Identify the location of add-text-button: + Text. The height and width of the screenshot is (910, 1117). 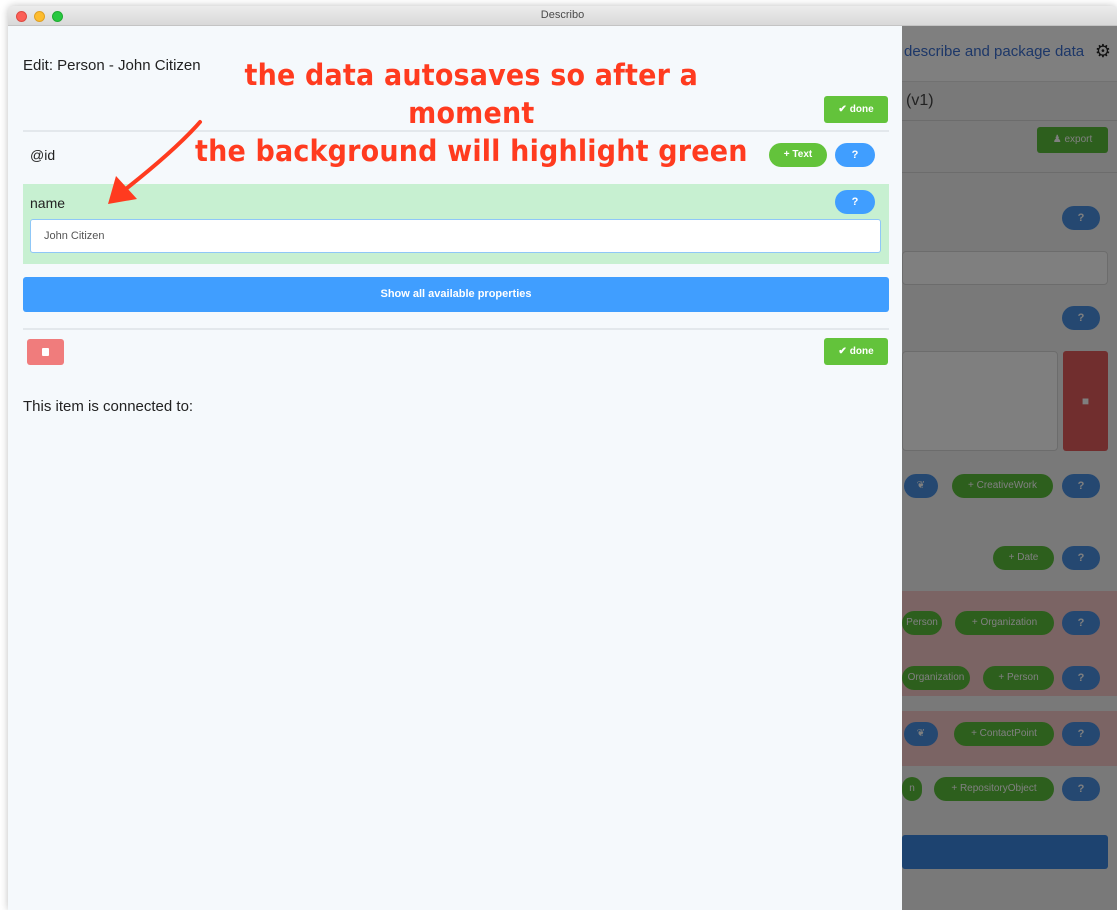
(798, 155).